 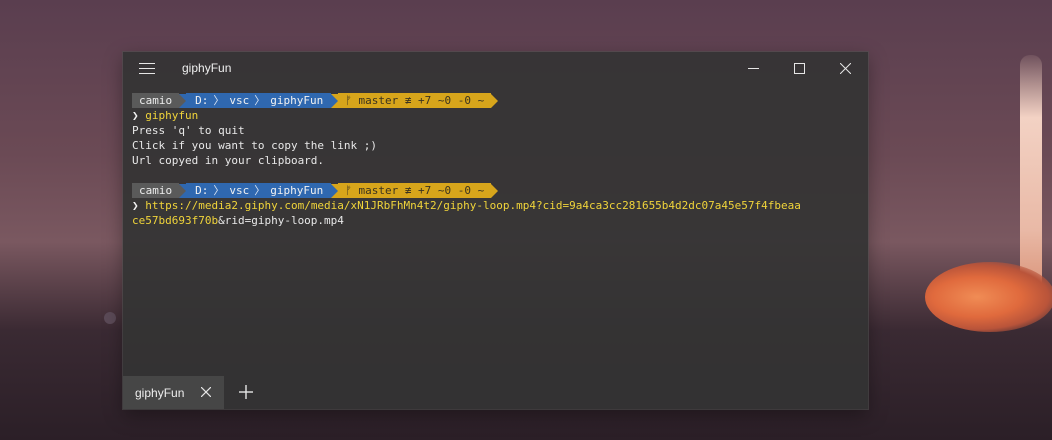 I want to click on url-line: ce57bd693f70b&rid=giphy-loop.mp4, so click(x=497, y=220).